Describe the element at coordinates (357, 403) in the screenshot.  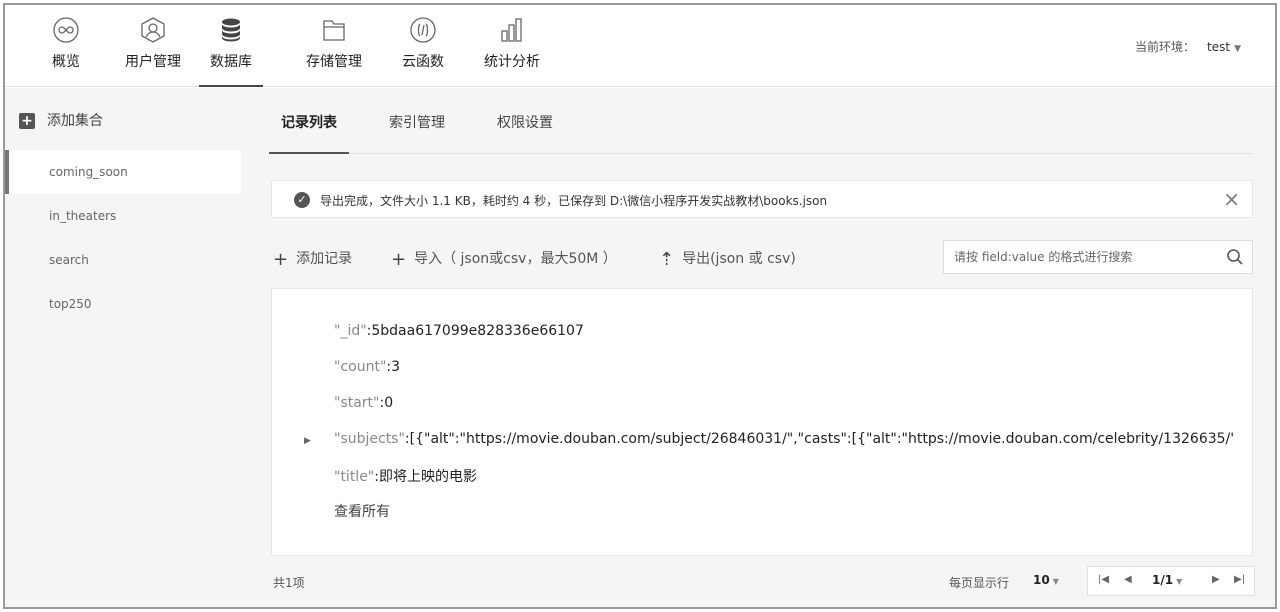
I see `field-key: "start"` at that location.